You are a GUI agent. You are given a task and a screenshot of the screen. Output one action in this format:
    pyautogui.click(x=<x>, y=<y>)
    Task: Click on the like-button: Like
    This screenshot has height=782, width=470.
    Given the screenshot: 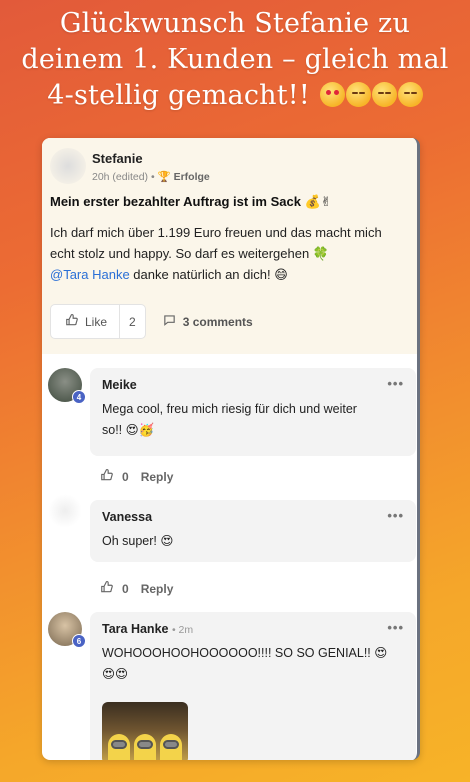 What is the action you would take?
    pyautogui.click(x=86, y=321)
    